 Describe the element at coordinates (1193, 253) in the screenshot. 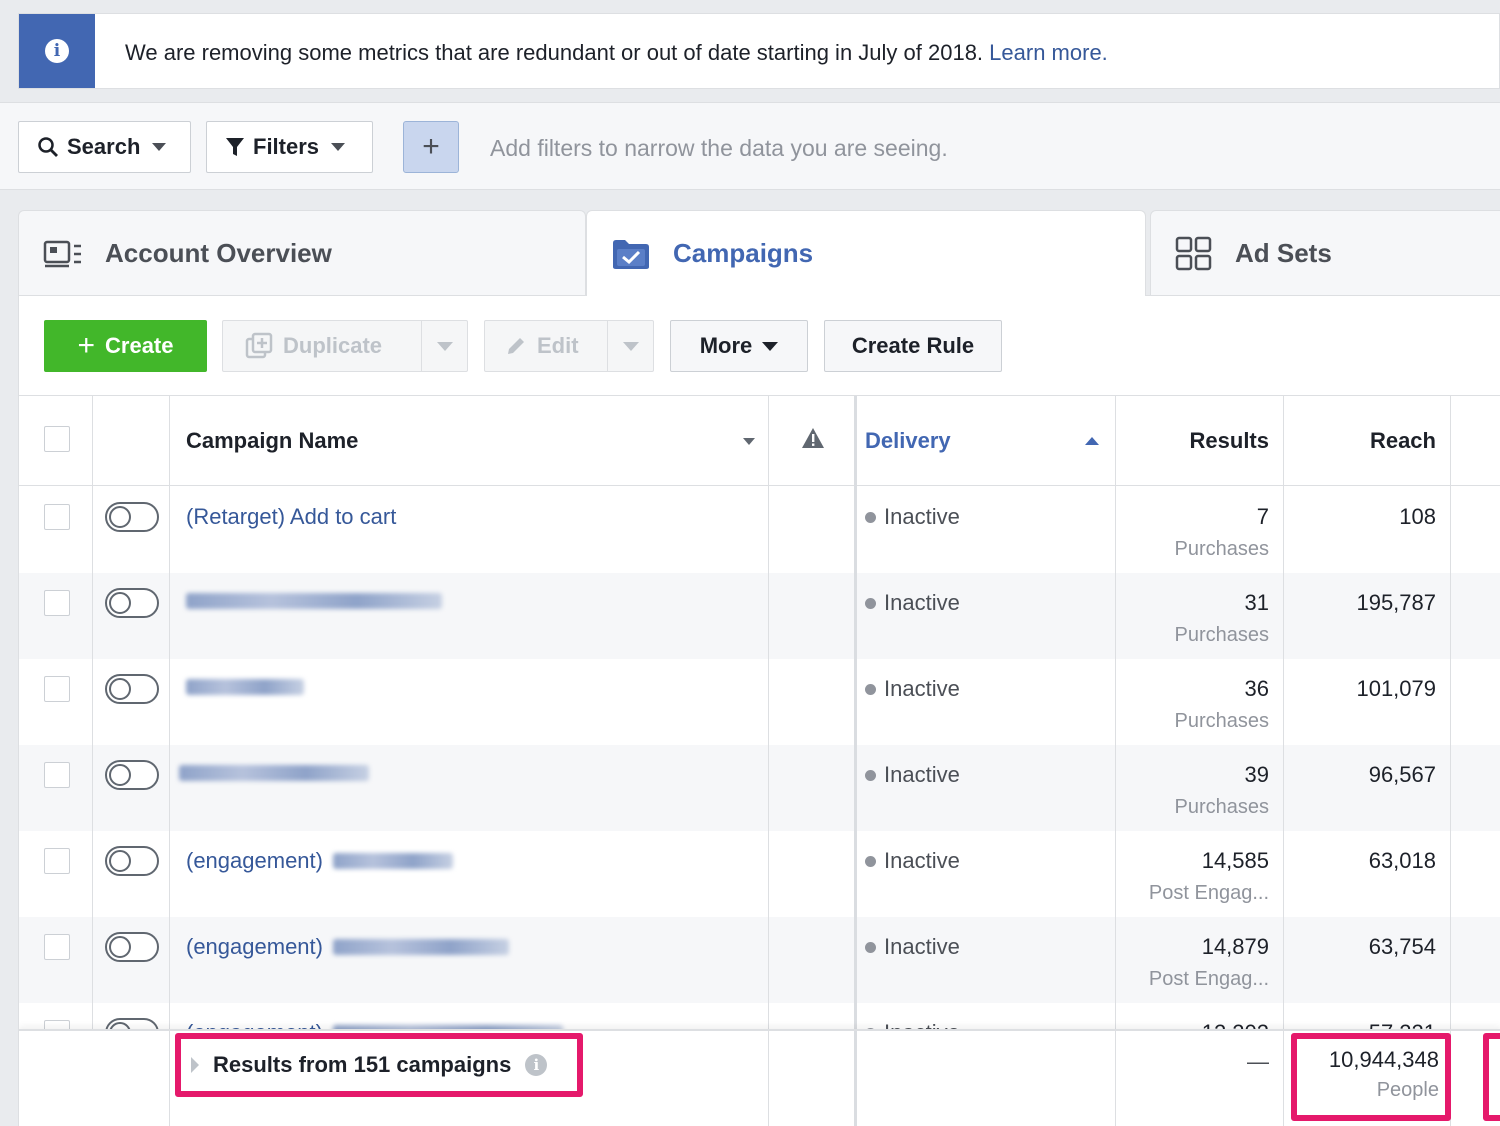

I see `ad-sets-grid-icon` at that location.